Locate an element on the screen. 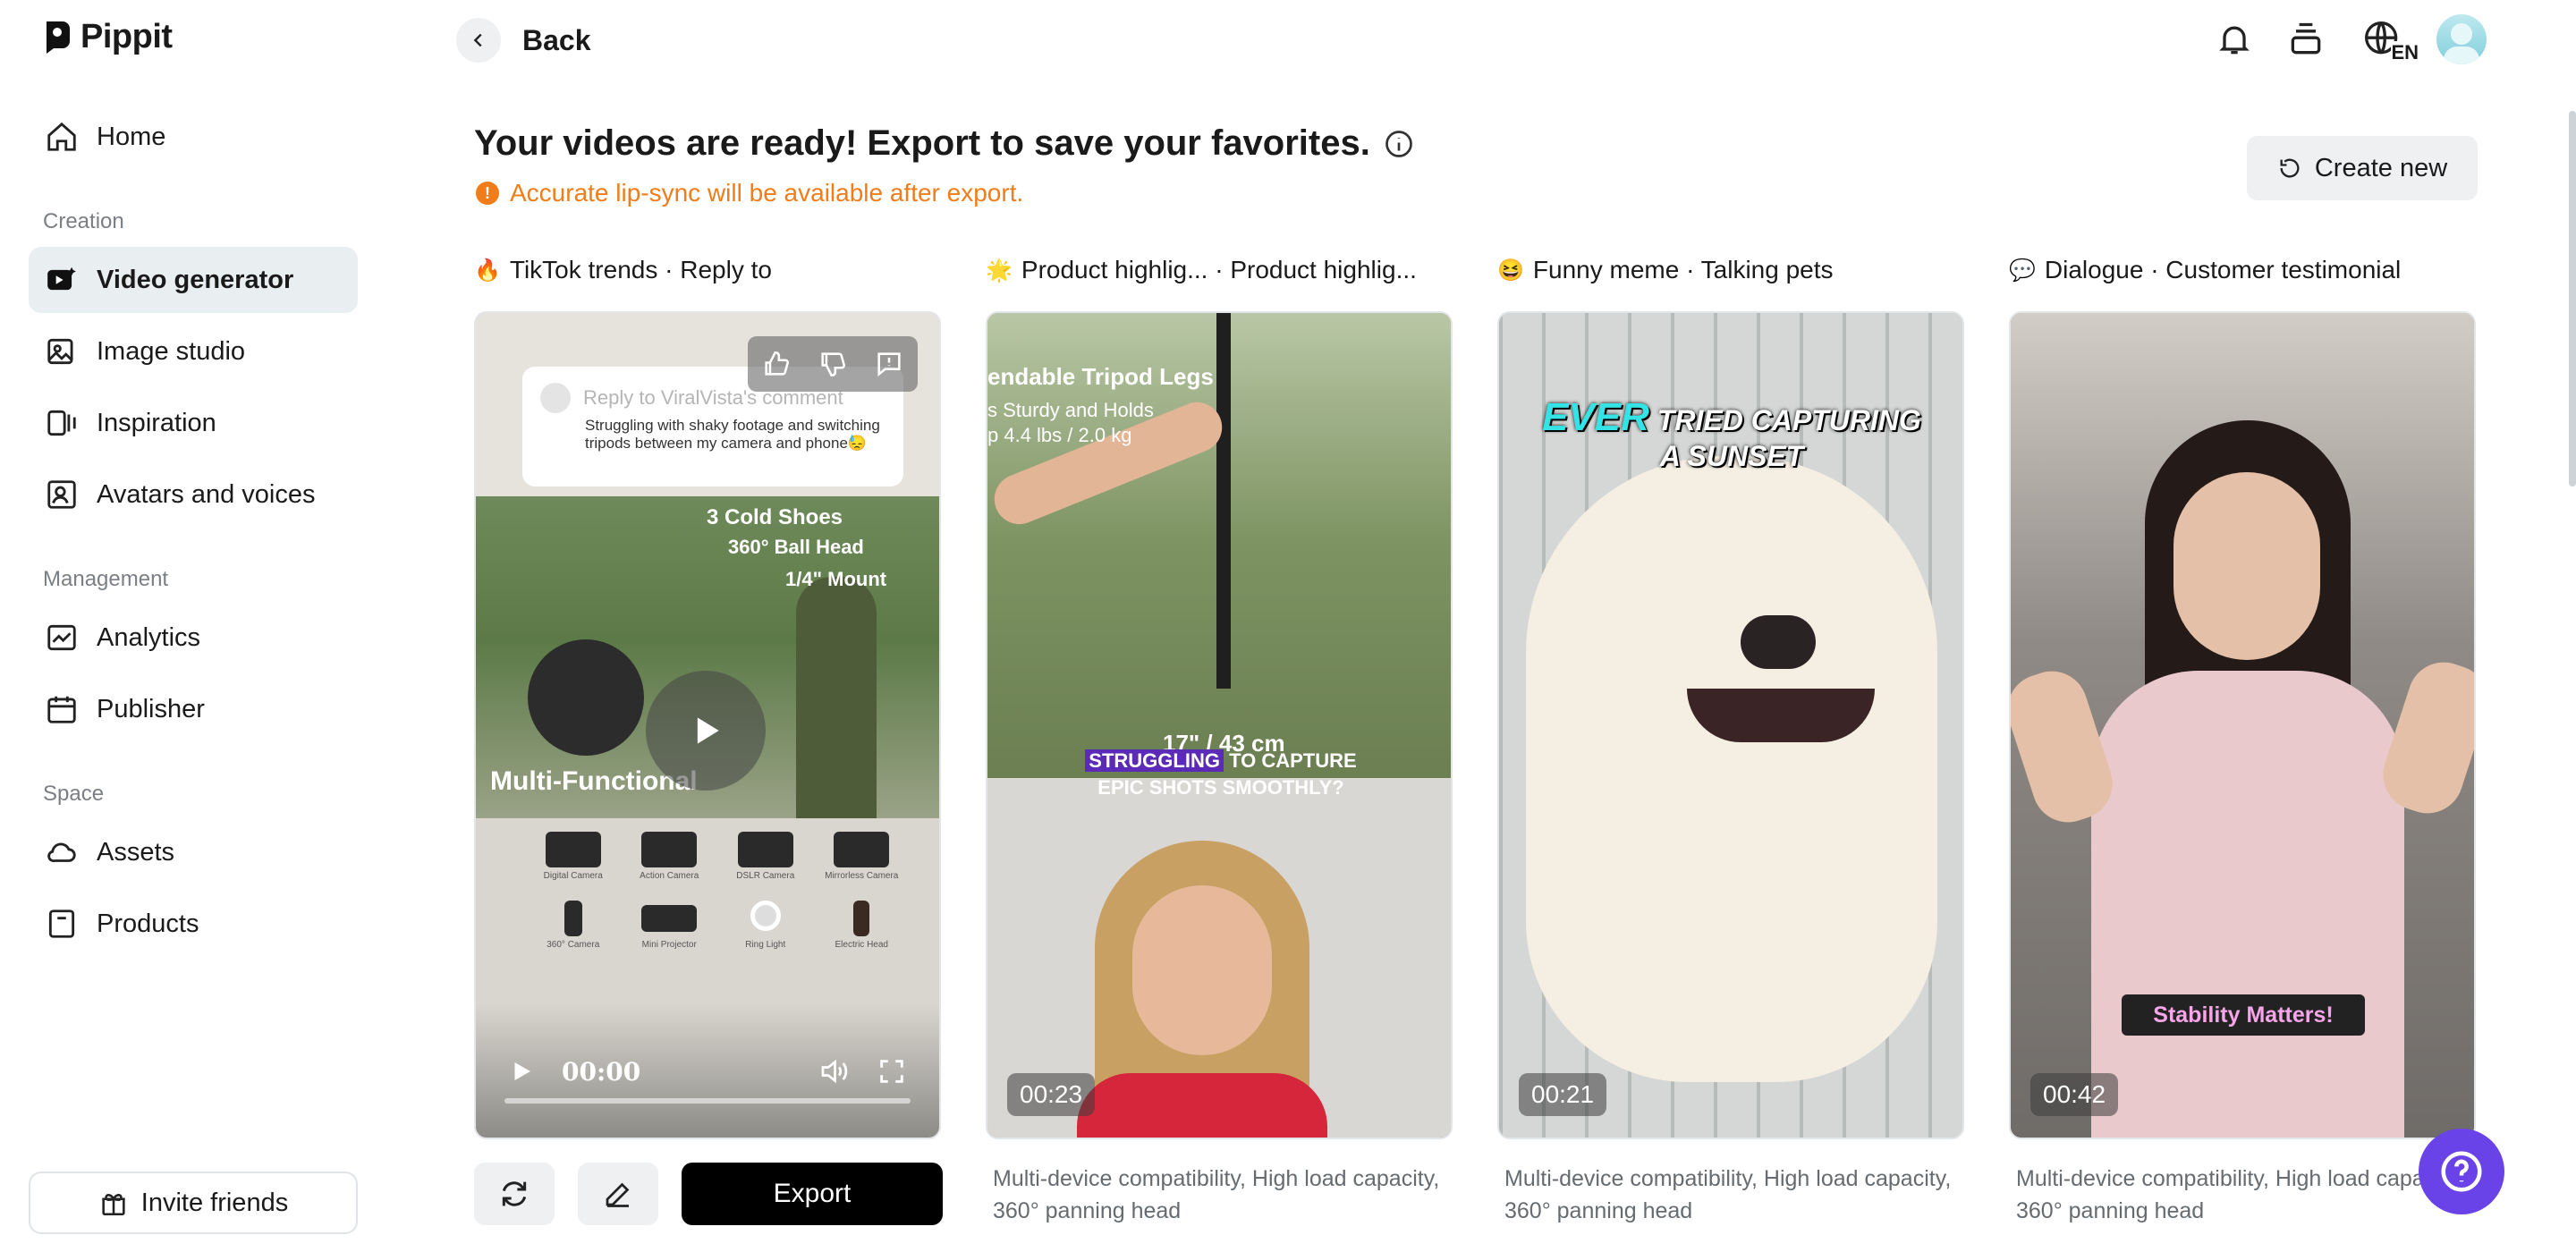  overlay-line: 3 Cold Shoes is located at coordinates (775, 517).